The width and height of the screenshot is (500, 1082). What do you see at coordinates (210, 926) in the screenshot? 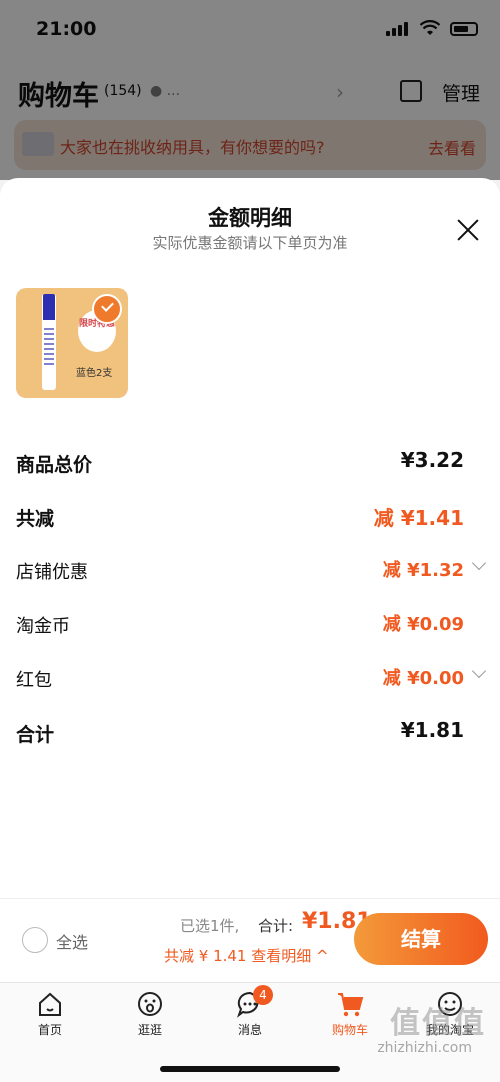
I see `selected-count: 已选1件,` at bounding box center [210, 926].